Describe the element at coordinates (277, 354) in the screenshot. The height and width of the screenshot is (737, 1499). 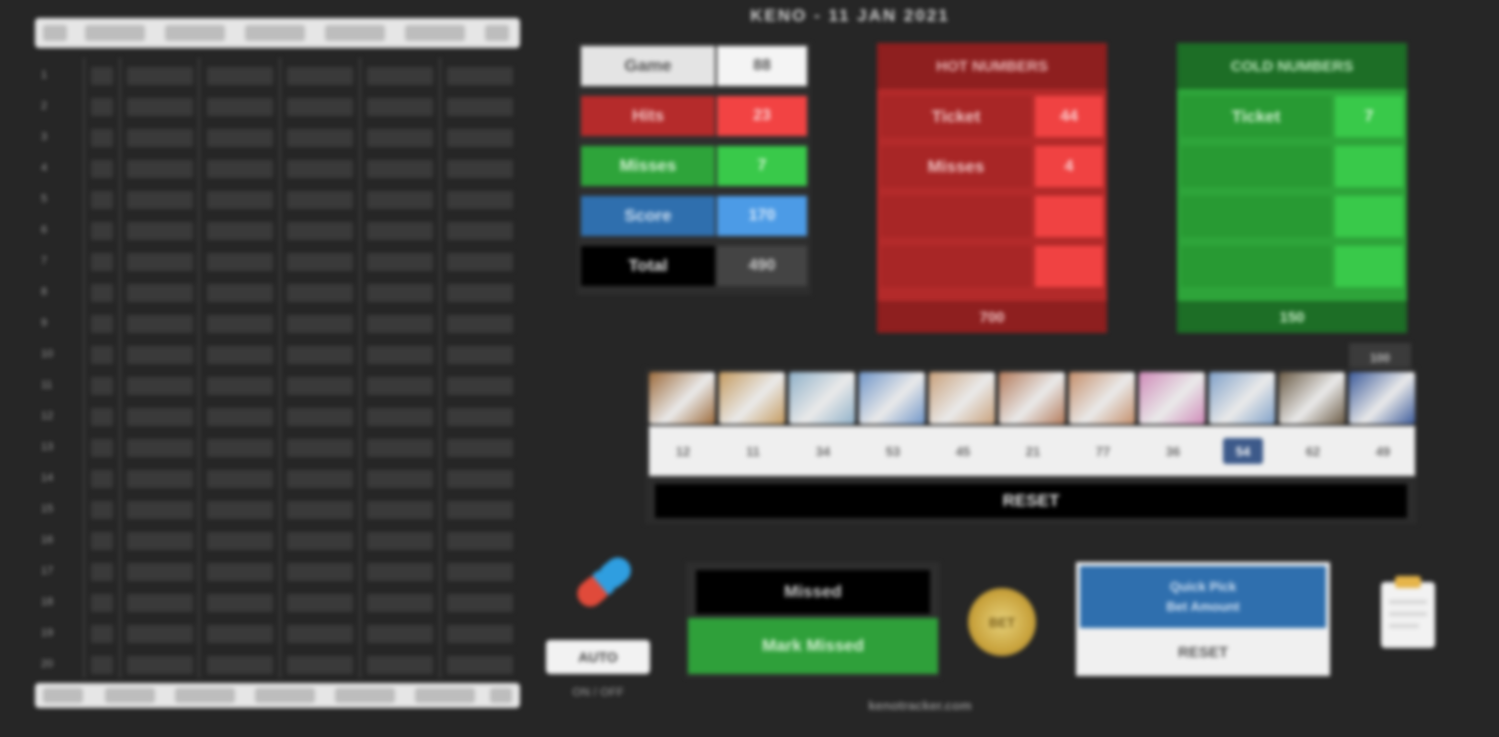
I see `table-row: 10` at that location.